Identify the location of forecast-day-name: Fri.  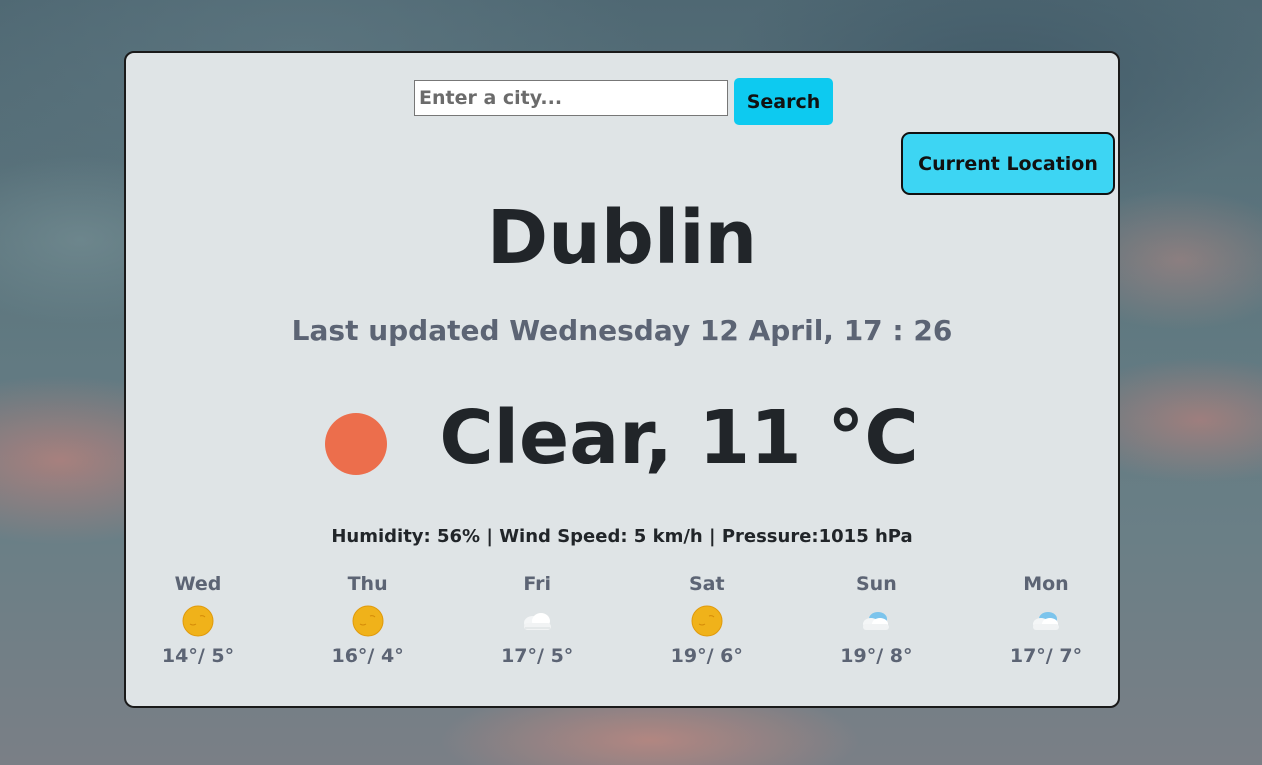
(537, 584).